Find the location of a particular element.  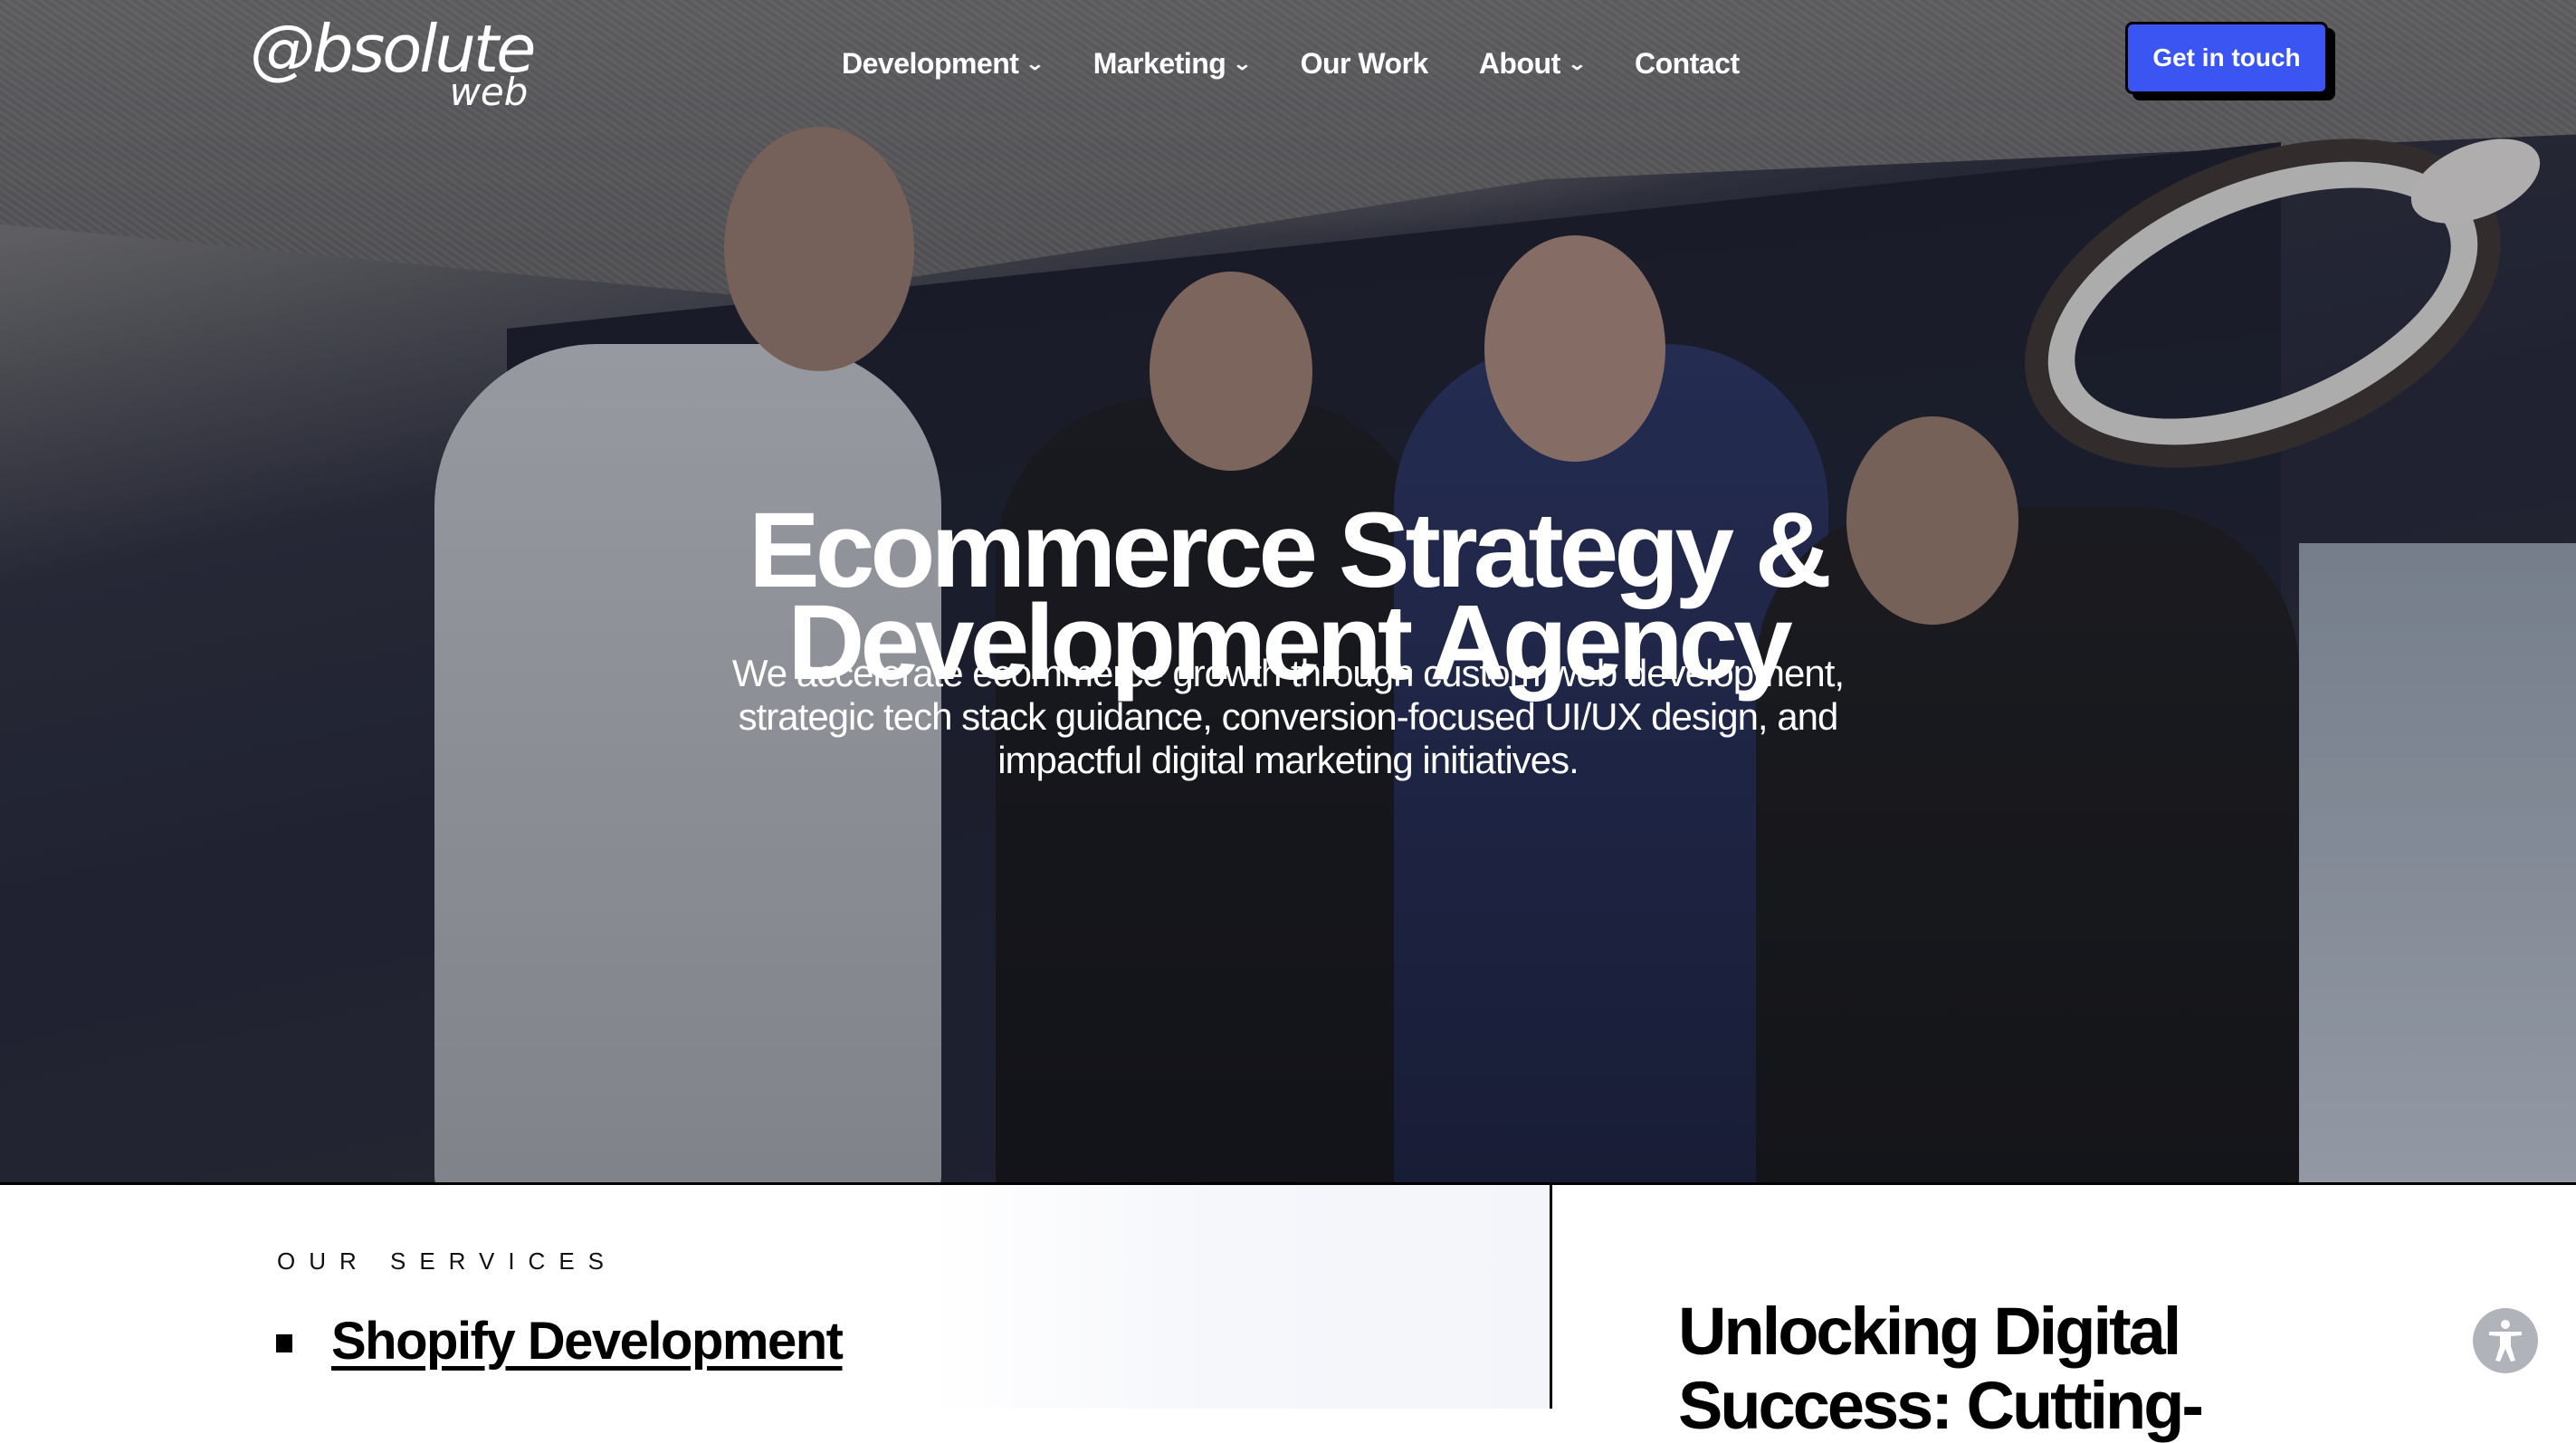

menu-item-label: Our Work is located at coordinates (1364, 63).